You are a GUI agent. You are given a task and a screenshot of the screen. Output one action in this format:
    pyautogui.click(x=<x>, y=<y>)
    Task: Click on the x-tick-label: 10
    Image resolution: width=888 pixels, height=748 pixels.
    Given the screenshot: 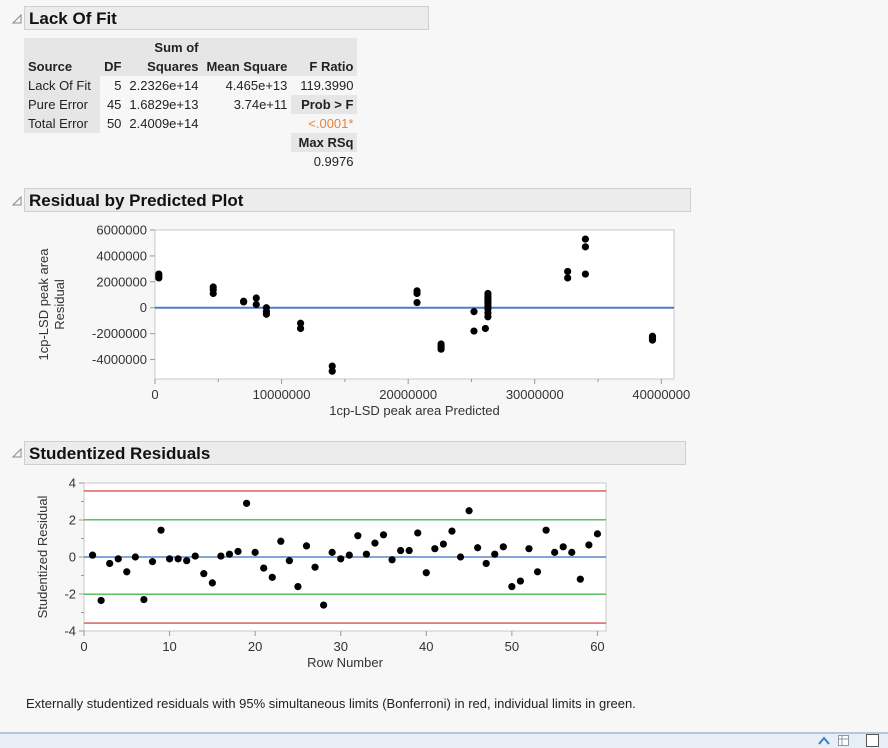 What is the action you would take?
    pyautogui.click(x=169, y=646)
    